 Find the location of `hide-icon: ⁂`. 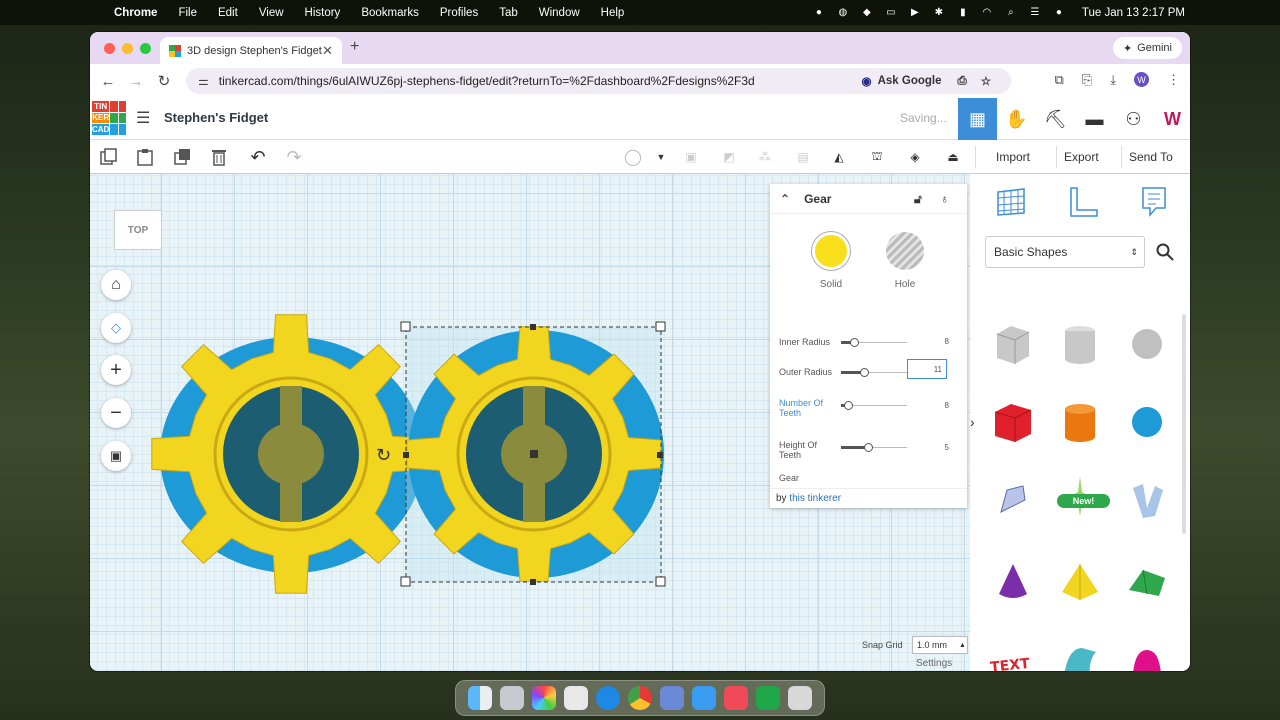

hide-icon: ⁂ is located at coordinates (765, 157).